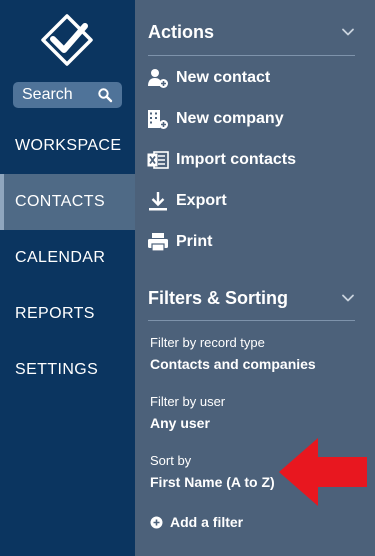 This screenshot has width=375, height=556. I want to click on add-filter-button: Add a filter, so click(196, 522).